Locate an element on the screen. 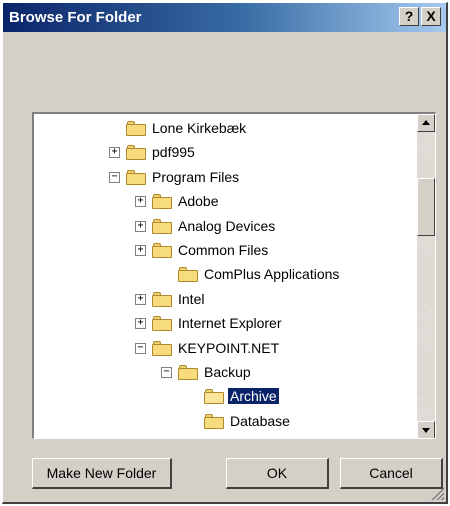 Image resolution: width=450 pixels, height=506 pixels. tree-item-label: Backup is located at coordinates (227, 372).